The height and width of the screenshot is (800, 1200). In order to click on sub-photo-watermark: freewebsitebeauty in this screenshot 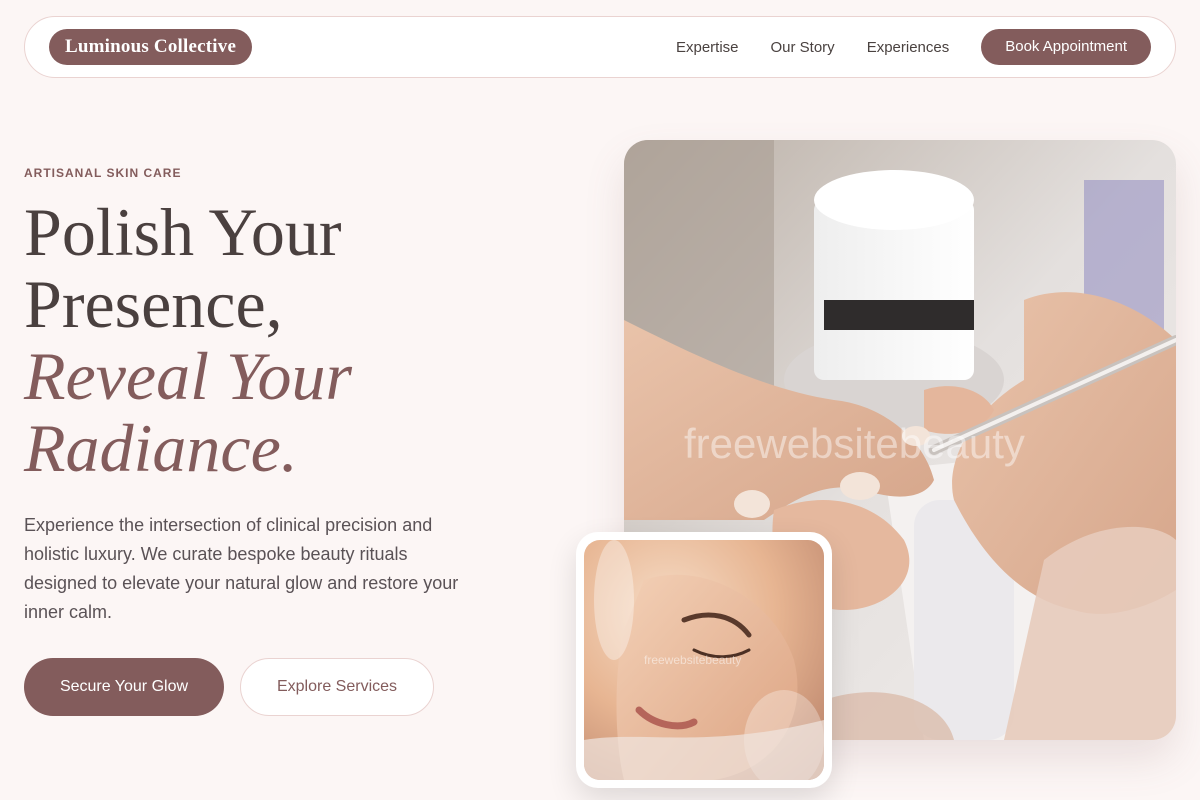, I will do `click(692, 660)`.